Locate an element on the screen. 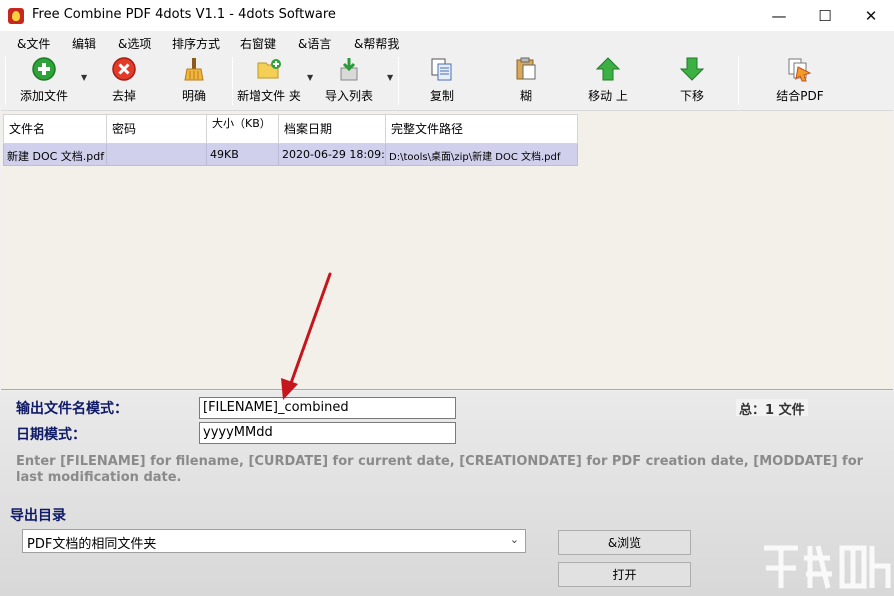 The image size is (894, 596). clear-label: 明确 is located at coordinates (193, 96).